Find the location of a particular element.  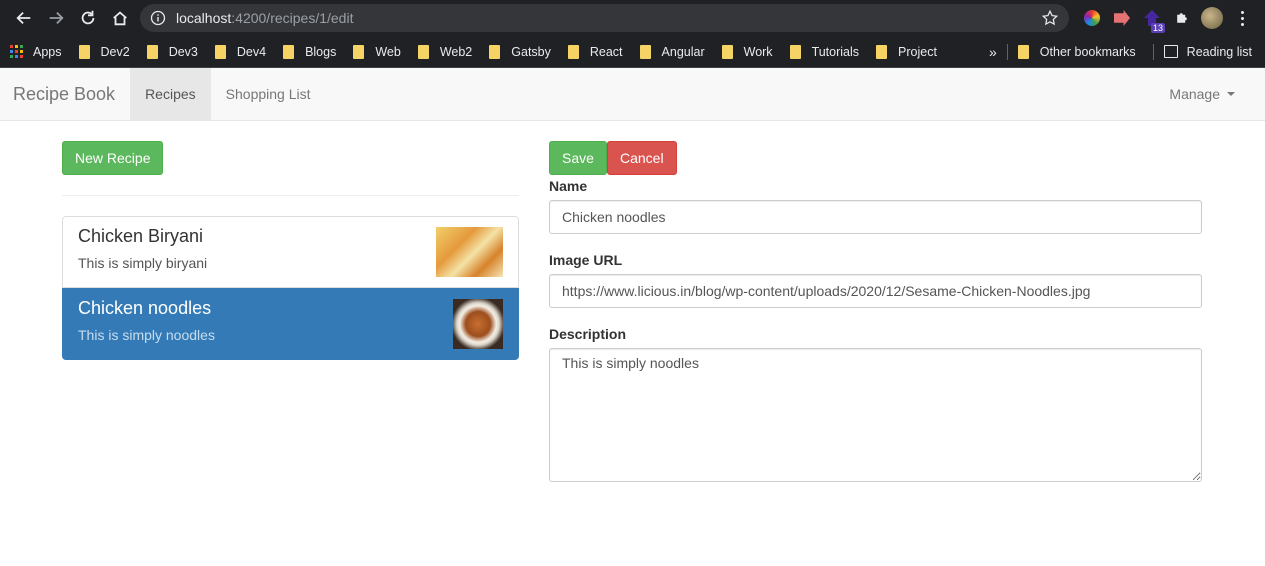

reading-list-label: Reading list is located at coordinates (1219, 51).